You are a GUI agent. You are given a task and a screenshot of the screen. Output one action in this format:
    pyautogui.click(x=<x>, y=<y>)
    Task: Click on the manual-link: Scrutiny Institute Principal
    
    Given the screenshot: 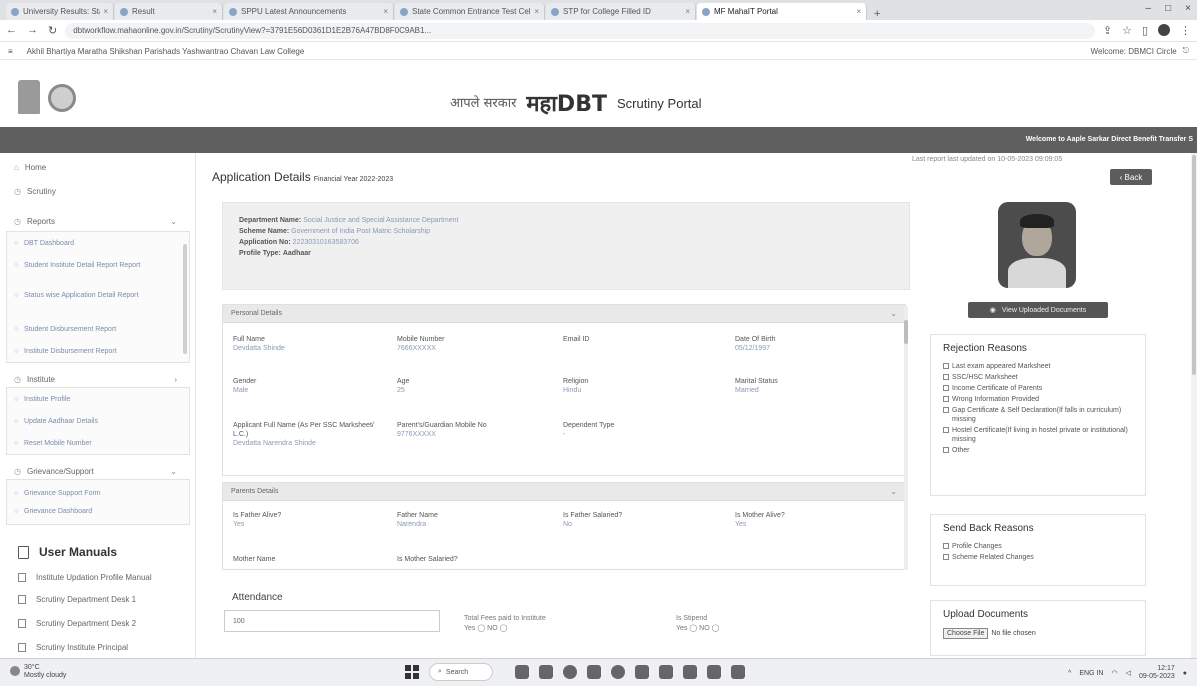 What is the action you would take?
    pyautogui.click(x=73, y=647)
    